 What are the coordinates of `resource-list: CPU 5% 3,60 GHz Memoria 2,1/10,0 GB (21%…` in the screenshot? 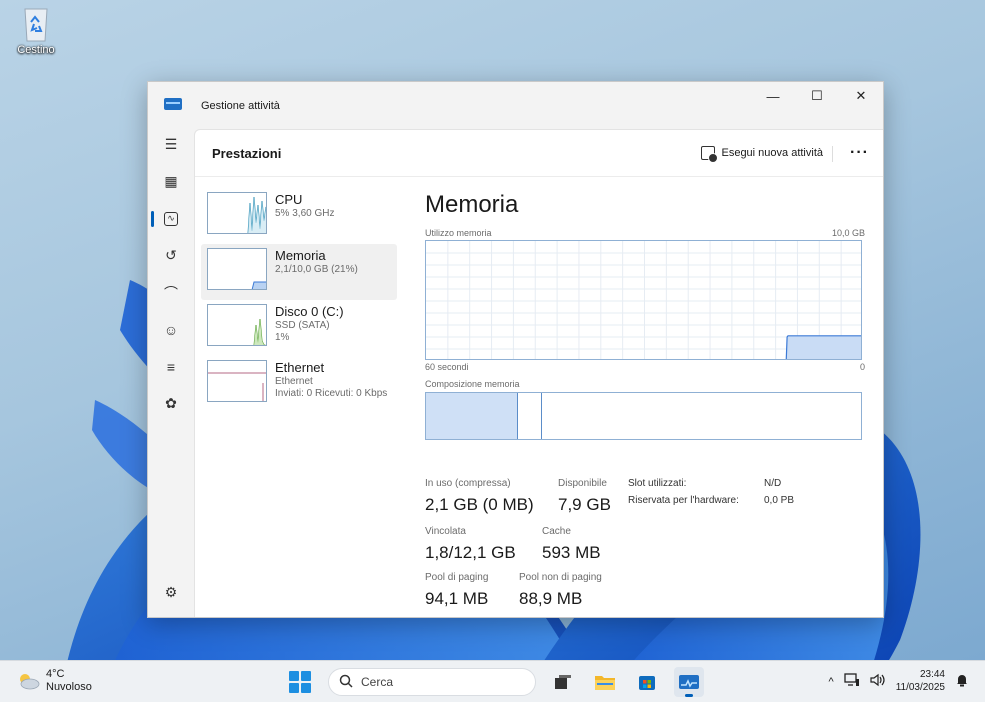 It's located at (299, 300).